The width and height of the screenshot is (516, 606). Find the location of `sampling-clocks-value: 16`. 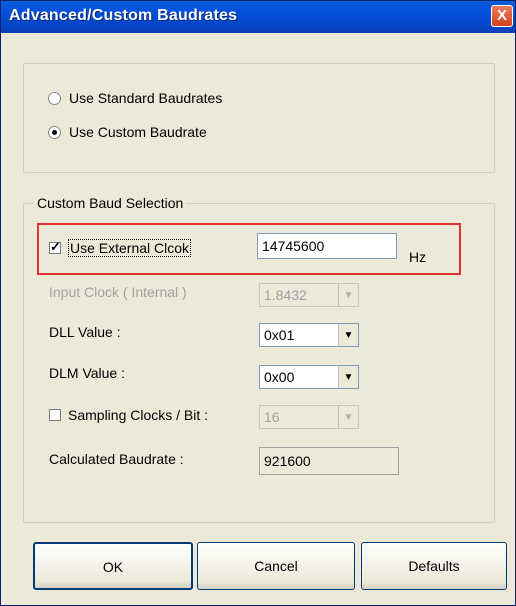

sampling-clocks-value: 16 is located at coordinates (272, 417).